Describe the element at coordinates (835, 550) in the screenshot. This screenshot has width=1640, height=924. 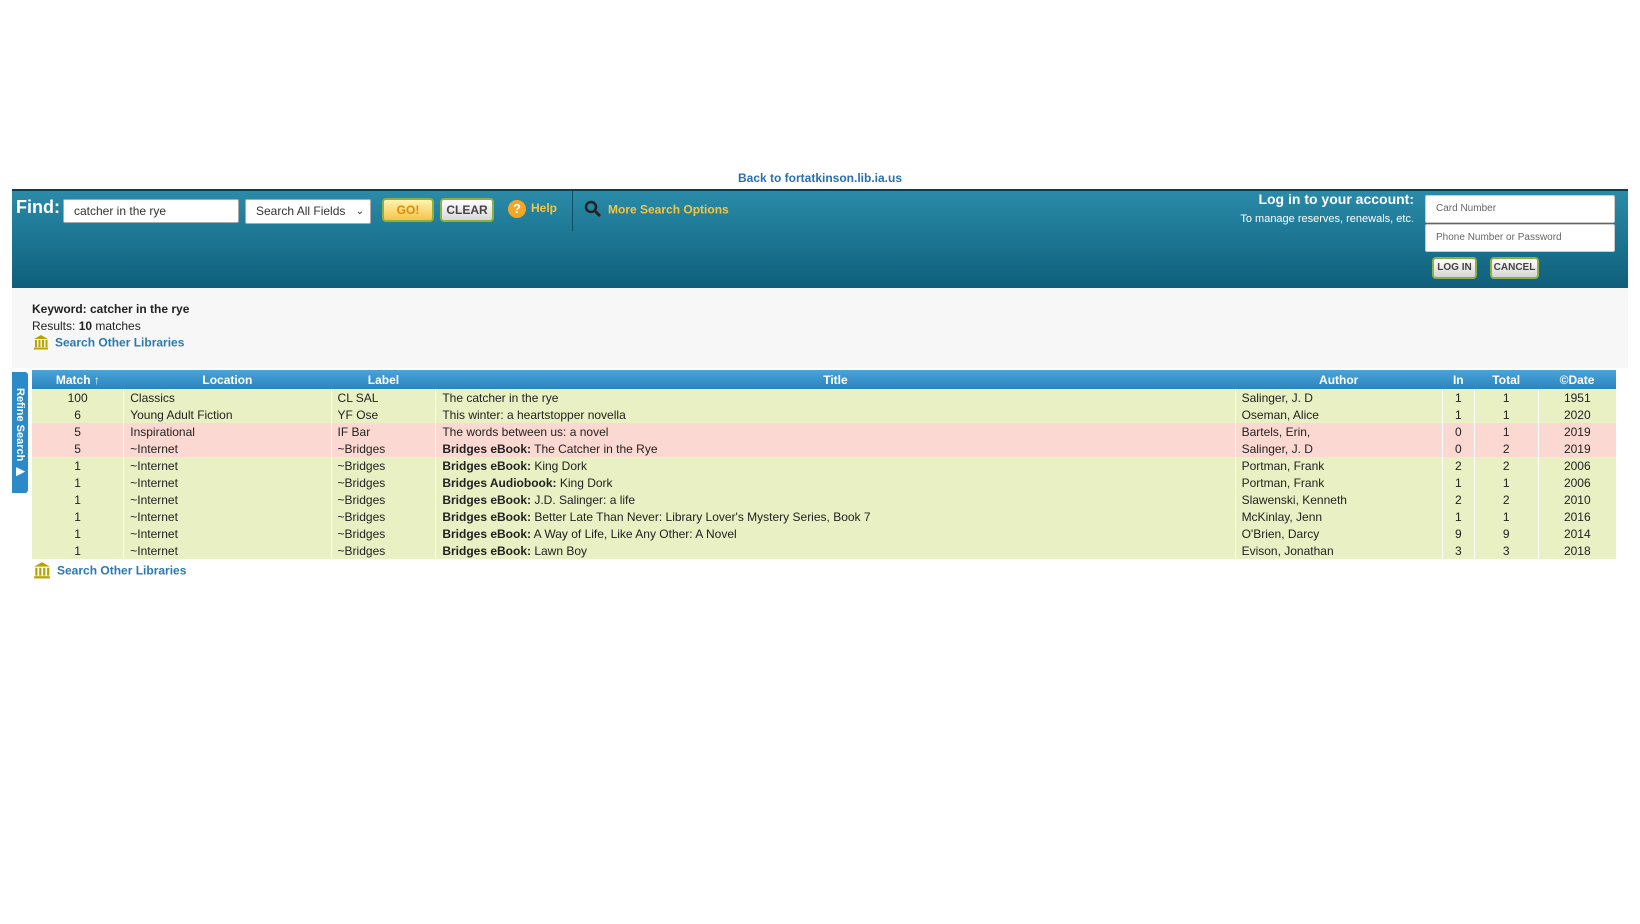
I see `cell-title: Bridges eBook: Lawn Boy` at that location.